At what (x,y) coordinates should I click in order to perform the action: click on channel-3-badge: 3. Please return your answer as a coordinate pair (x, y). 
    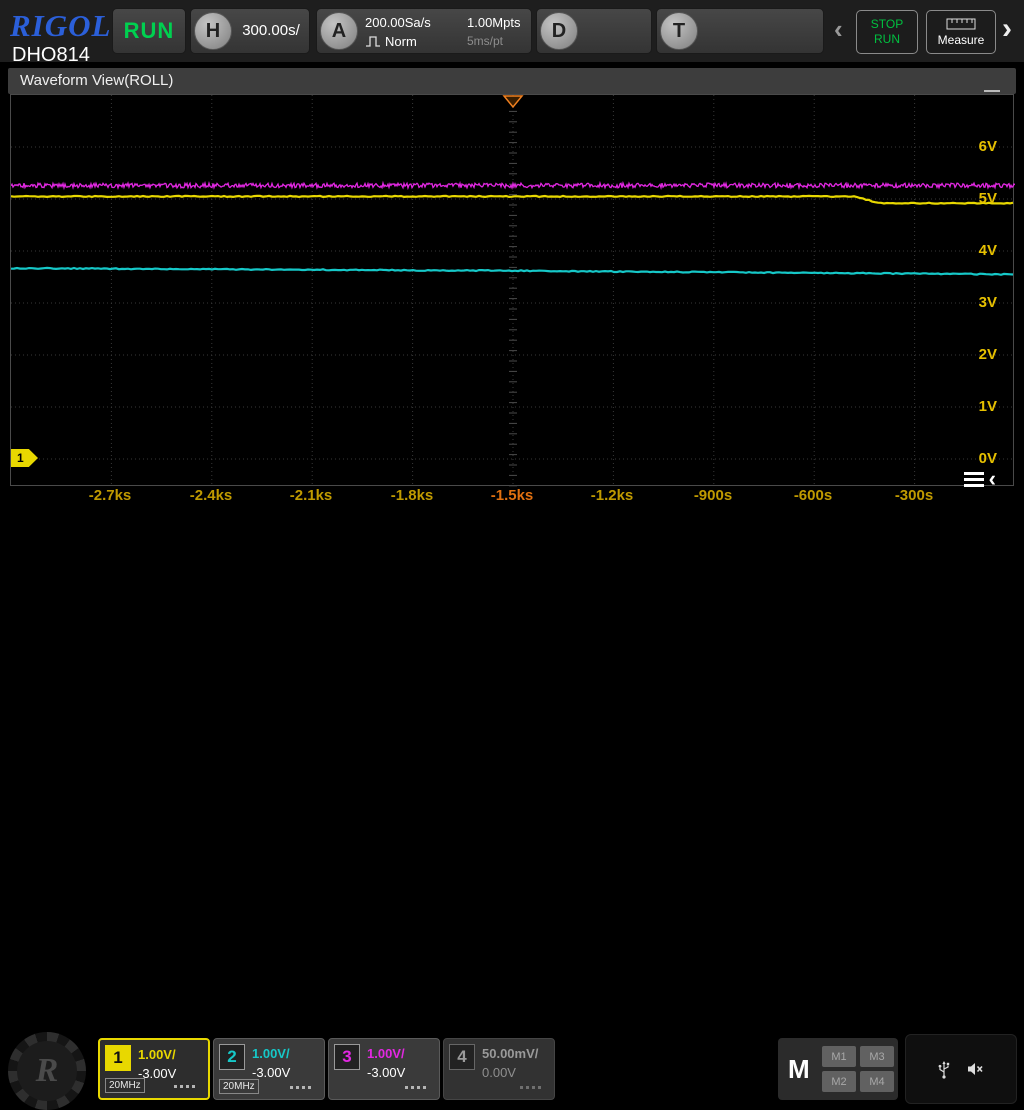
    Looking at the image, I should click on (347, 1057).